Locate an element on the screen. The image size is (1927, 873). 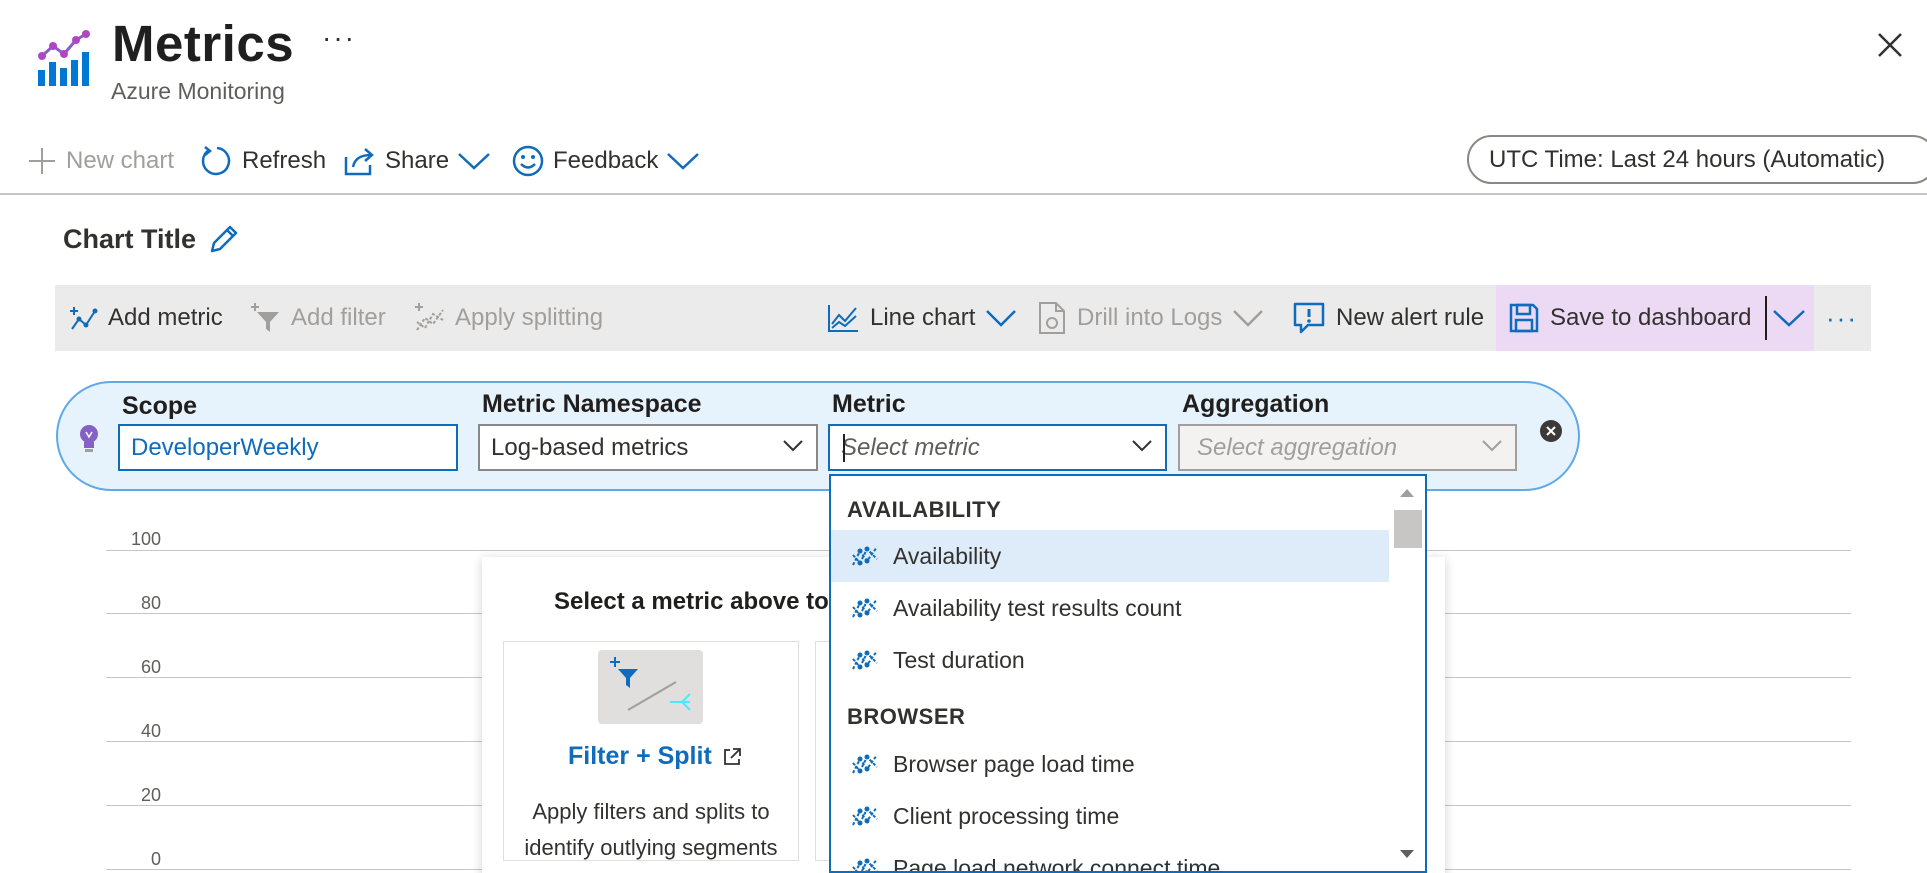
namespace-label: Metric Namespace is located at coordinates (592, 404).